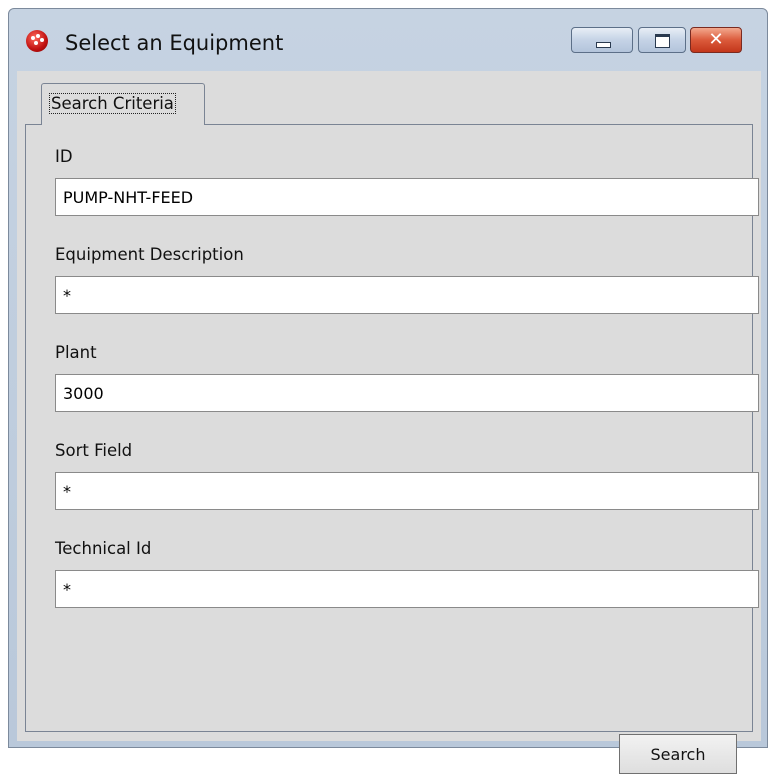 The height and width of the screenshot is (774, 778). Describe the element at coordinates (678, 754) in the screenshot. I see `search-button: Search` at that location.